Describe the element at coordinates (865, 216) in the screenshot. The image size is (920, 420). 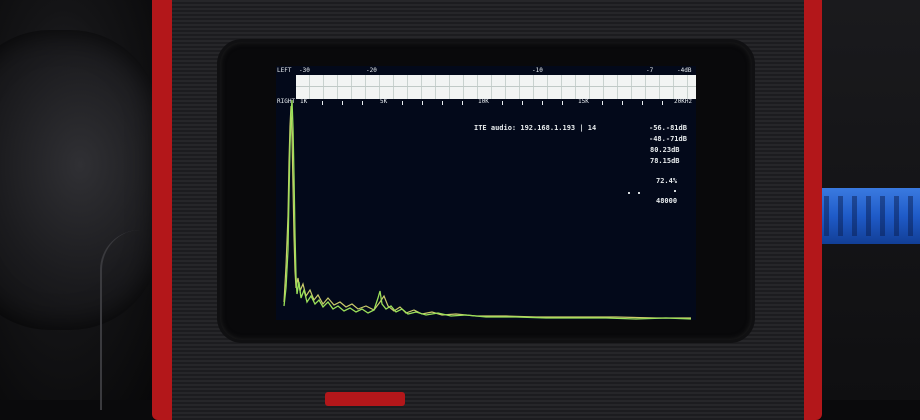
I see `ethernet-cable` at that location.